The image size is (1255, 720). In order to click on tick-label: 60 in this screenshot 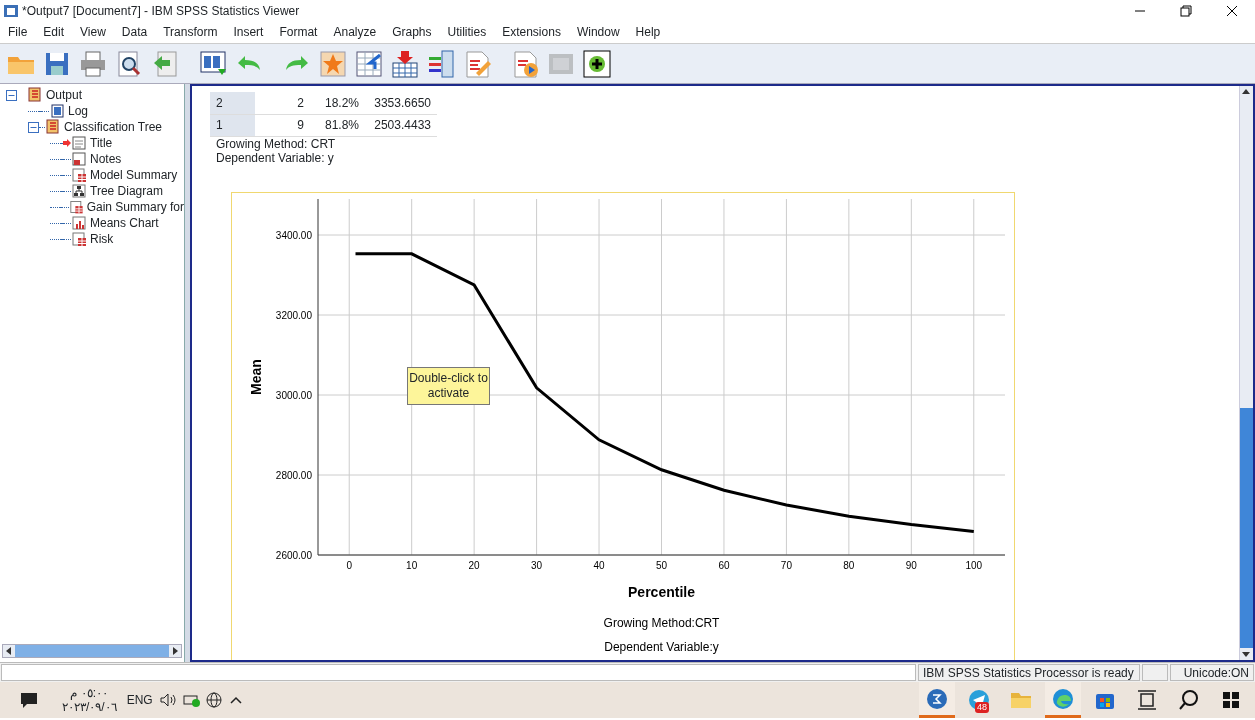, I will do `click(724, 565)`.